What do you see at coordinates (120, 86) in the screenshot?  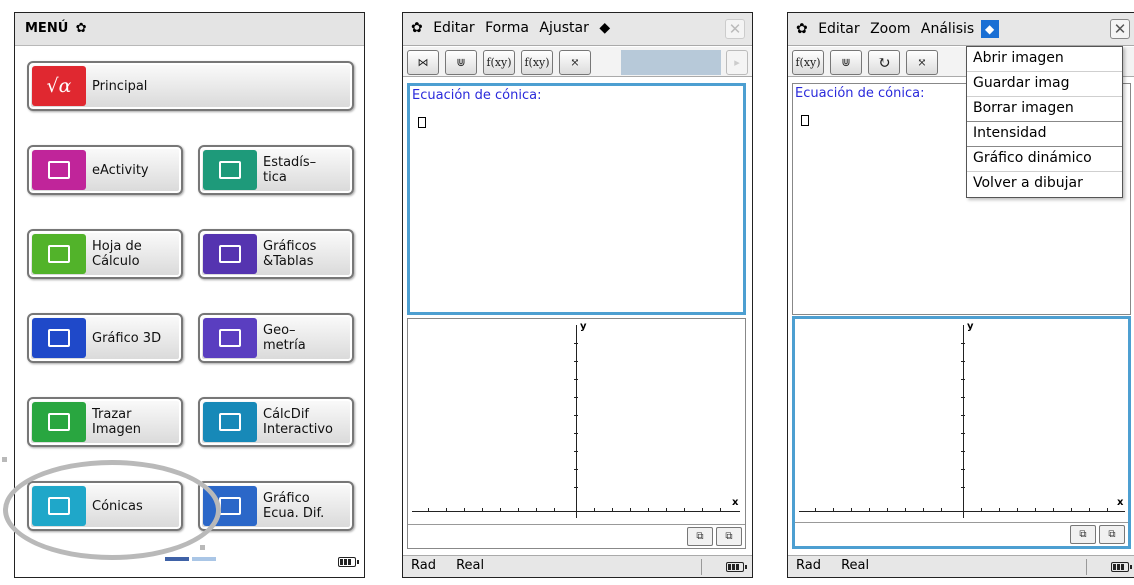 I see `app-label: Principal` at bounding box center [120, 86].